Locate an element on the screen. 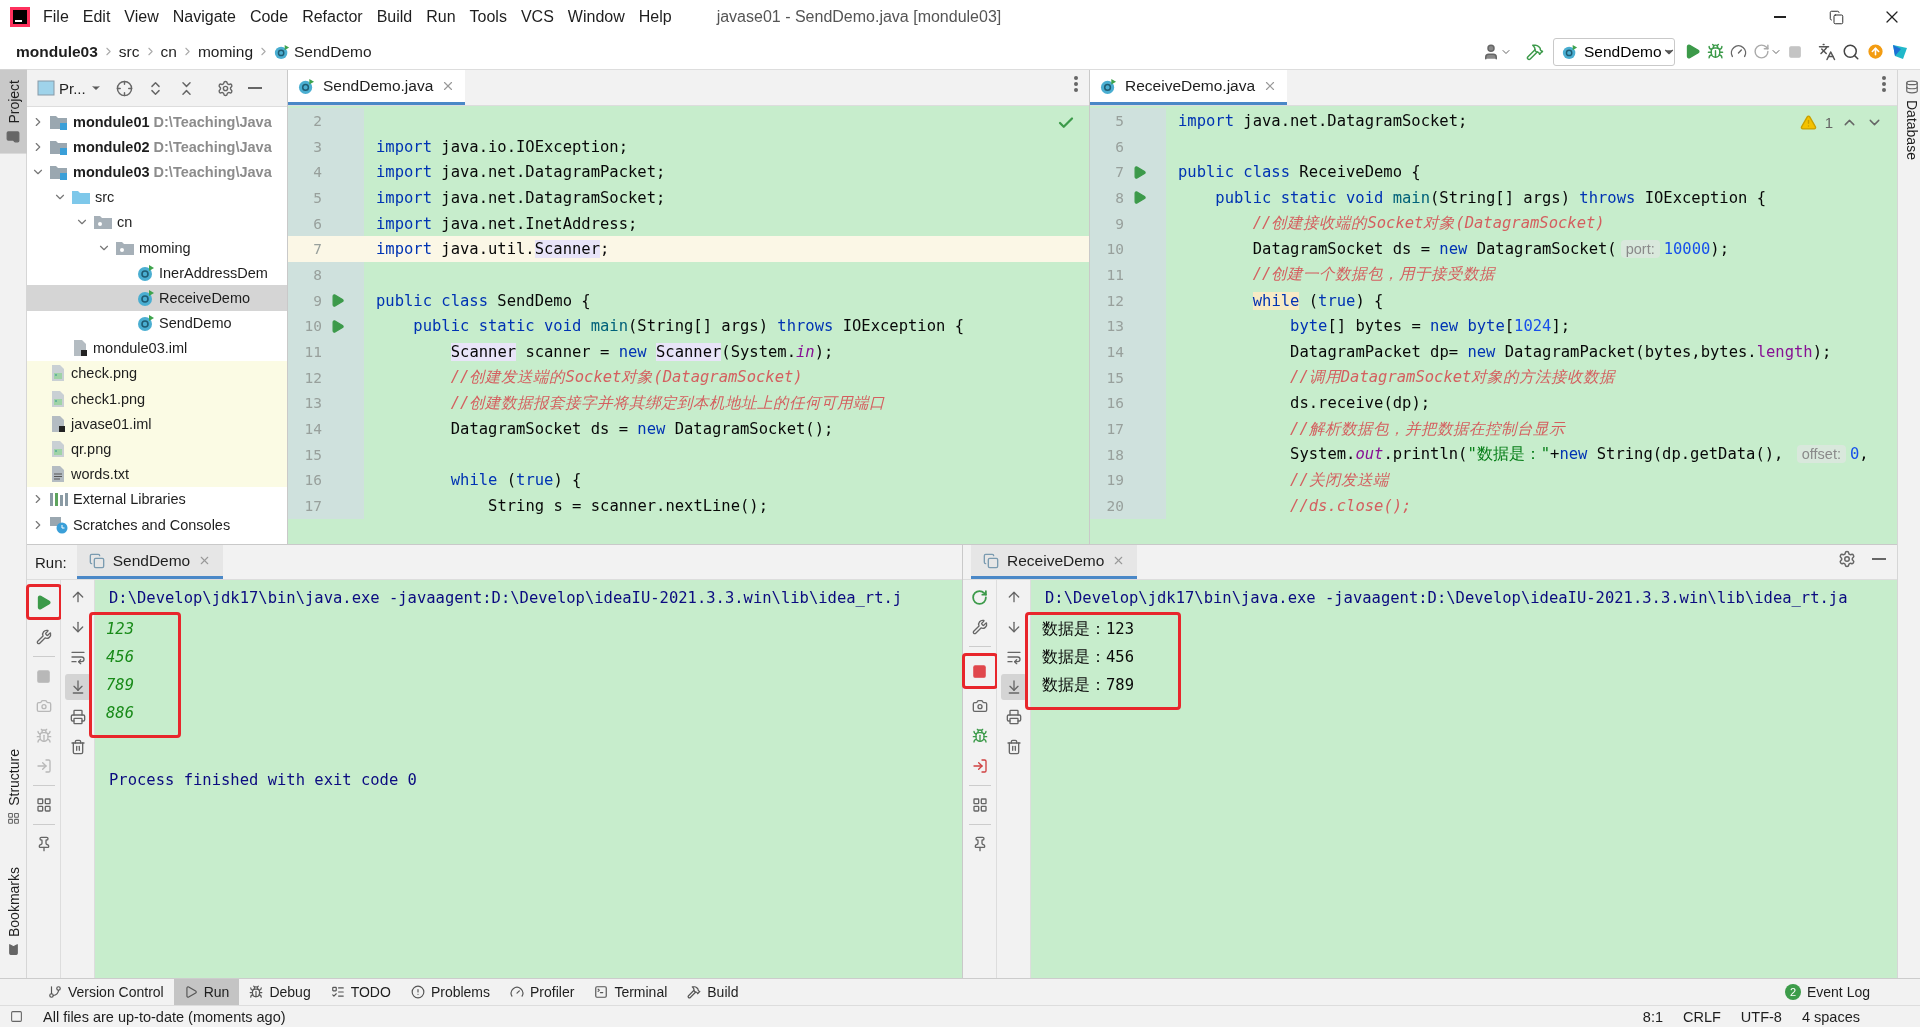 The height and width of the screenshot is (1027, 1920). gauge-icon is located at coordinates (1738, 51).